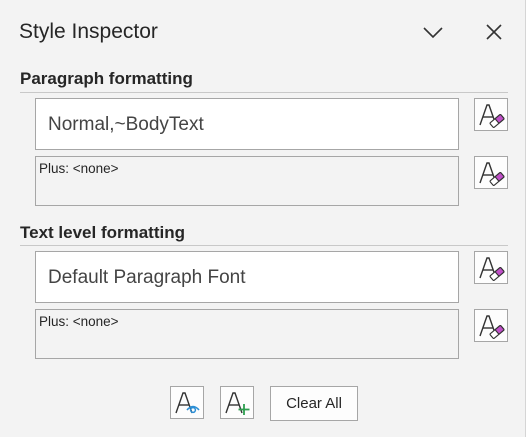 The image size is (526, 437). I want to click on close-button, so click(494, 32).